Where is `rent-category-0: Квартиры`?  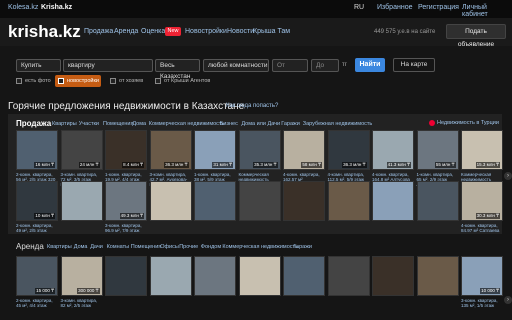 rent-category-0: Квартиры is located at coordinates (59, 247).